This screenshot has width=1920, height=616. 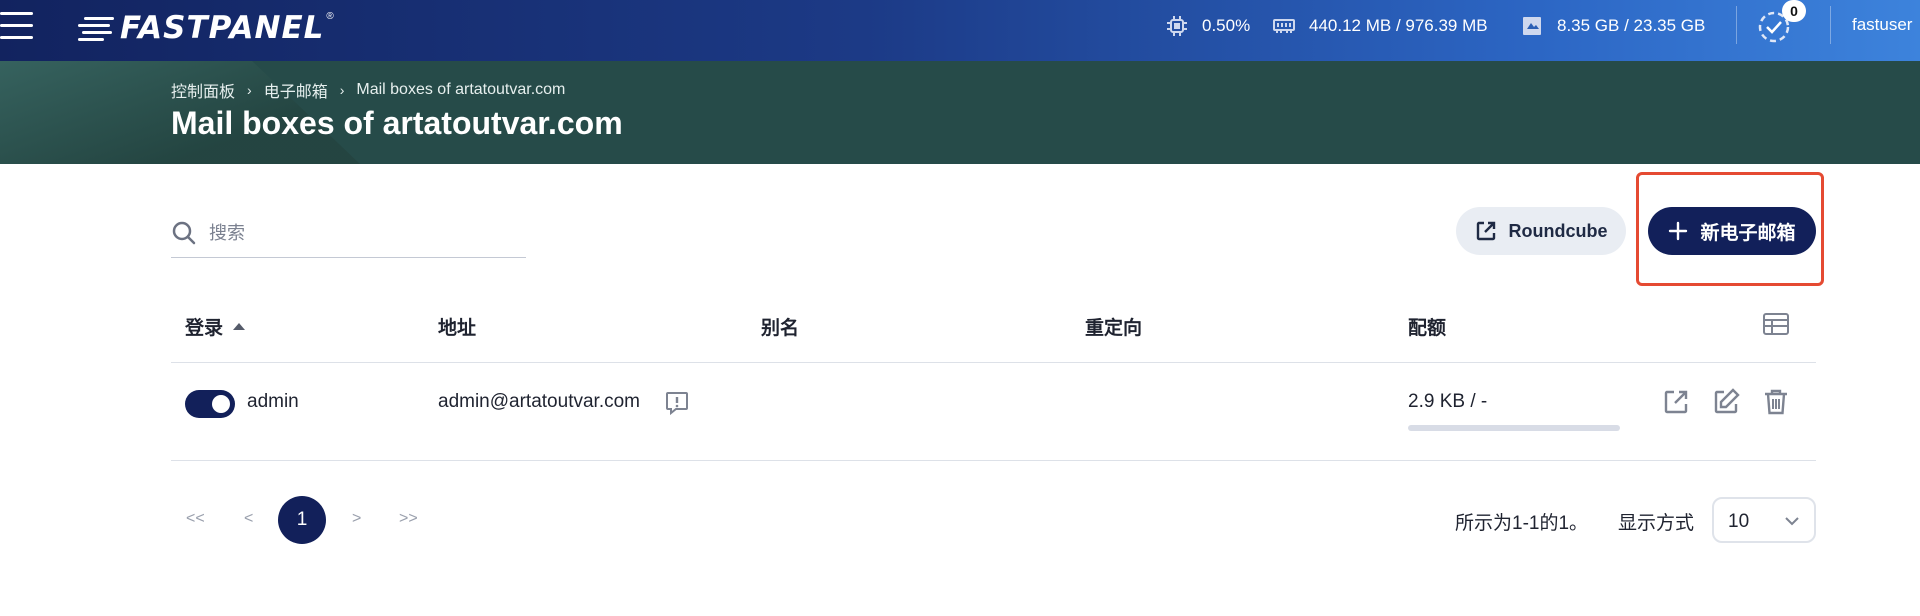 I want to click on next-page-button: >, so click(x=356, y=519).